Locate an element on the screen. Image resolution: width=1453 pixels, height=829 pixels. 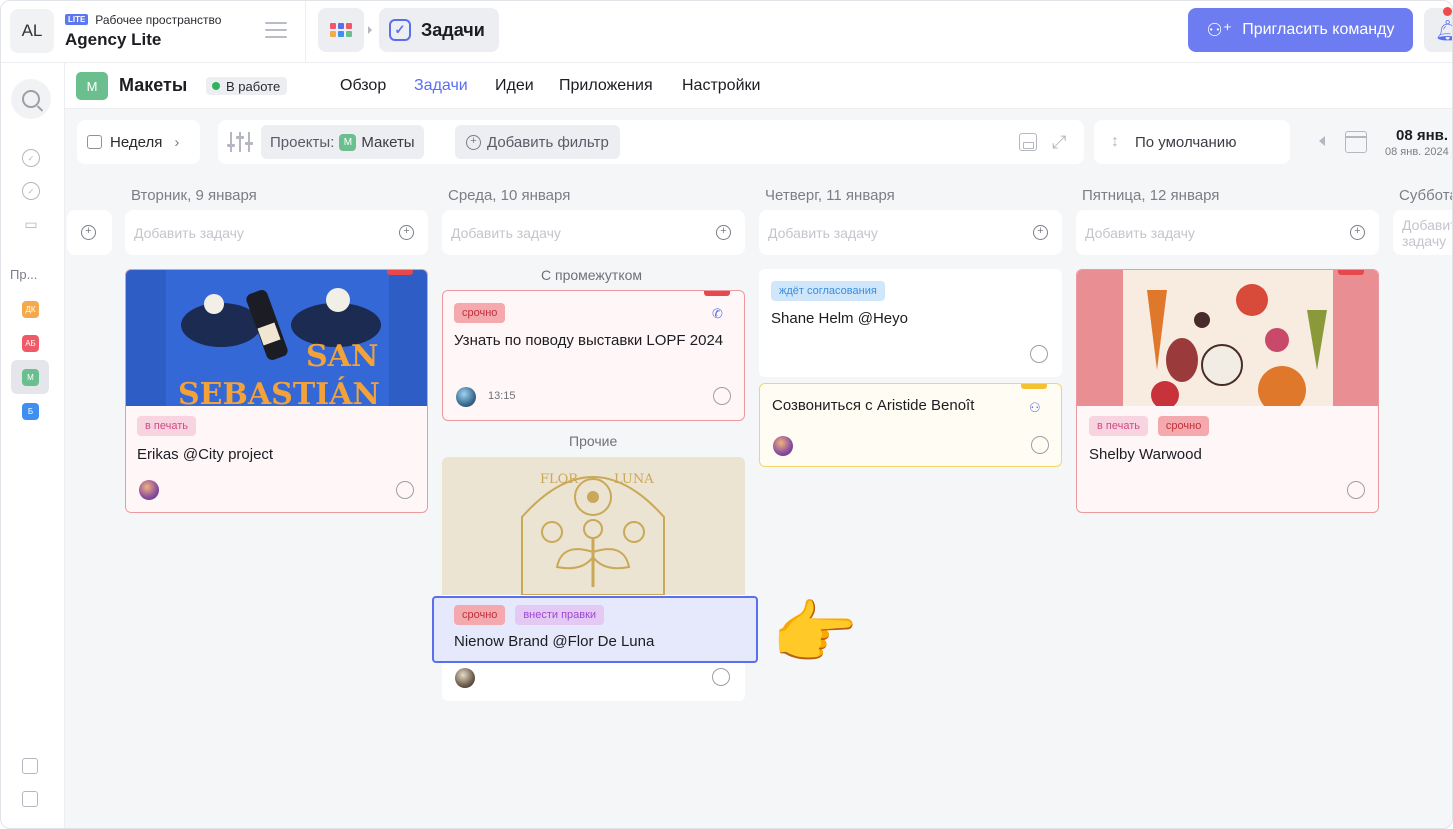
card-title: Узнать по поводу выставки LOPF 2024 is located at coordinates (589, 340).